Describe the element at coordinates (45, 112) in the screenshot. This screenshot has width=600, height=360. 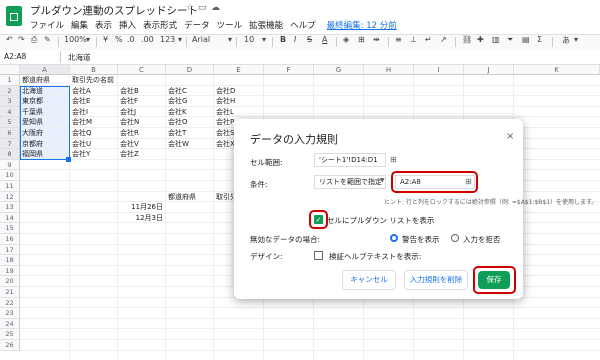
I see `cell-a4: 千葉県` at that location.